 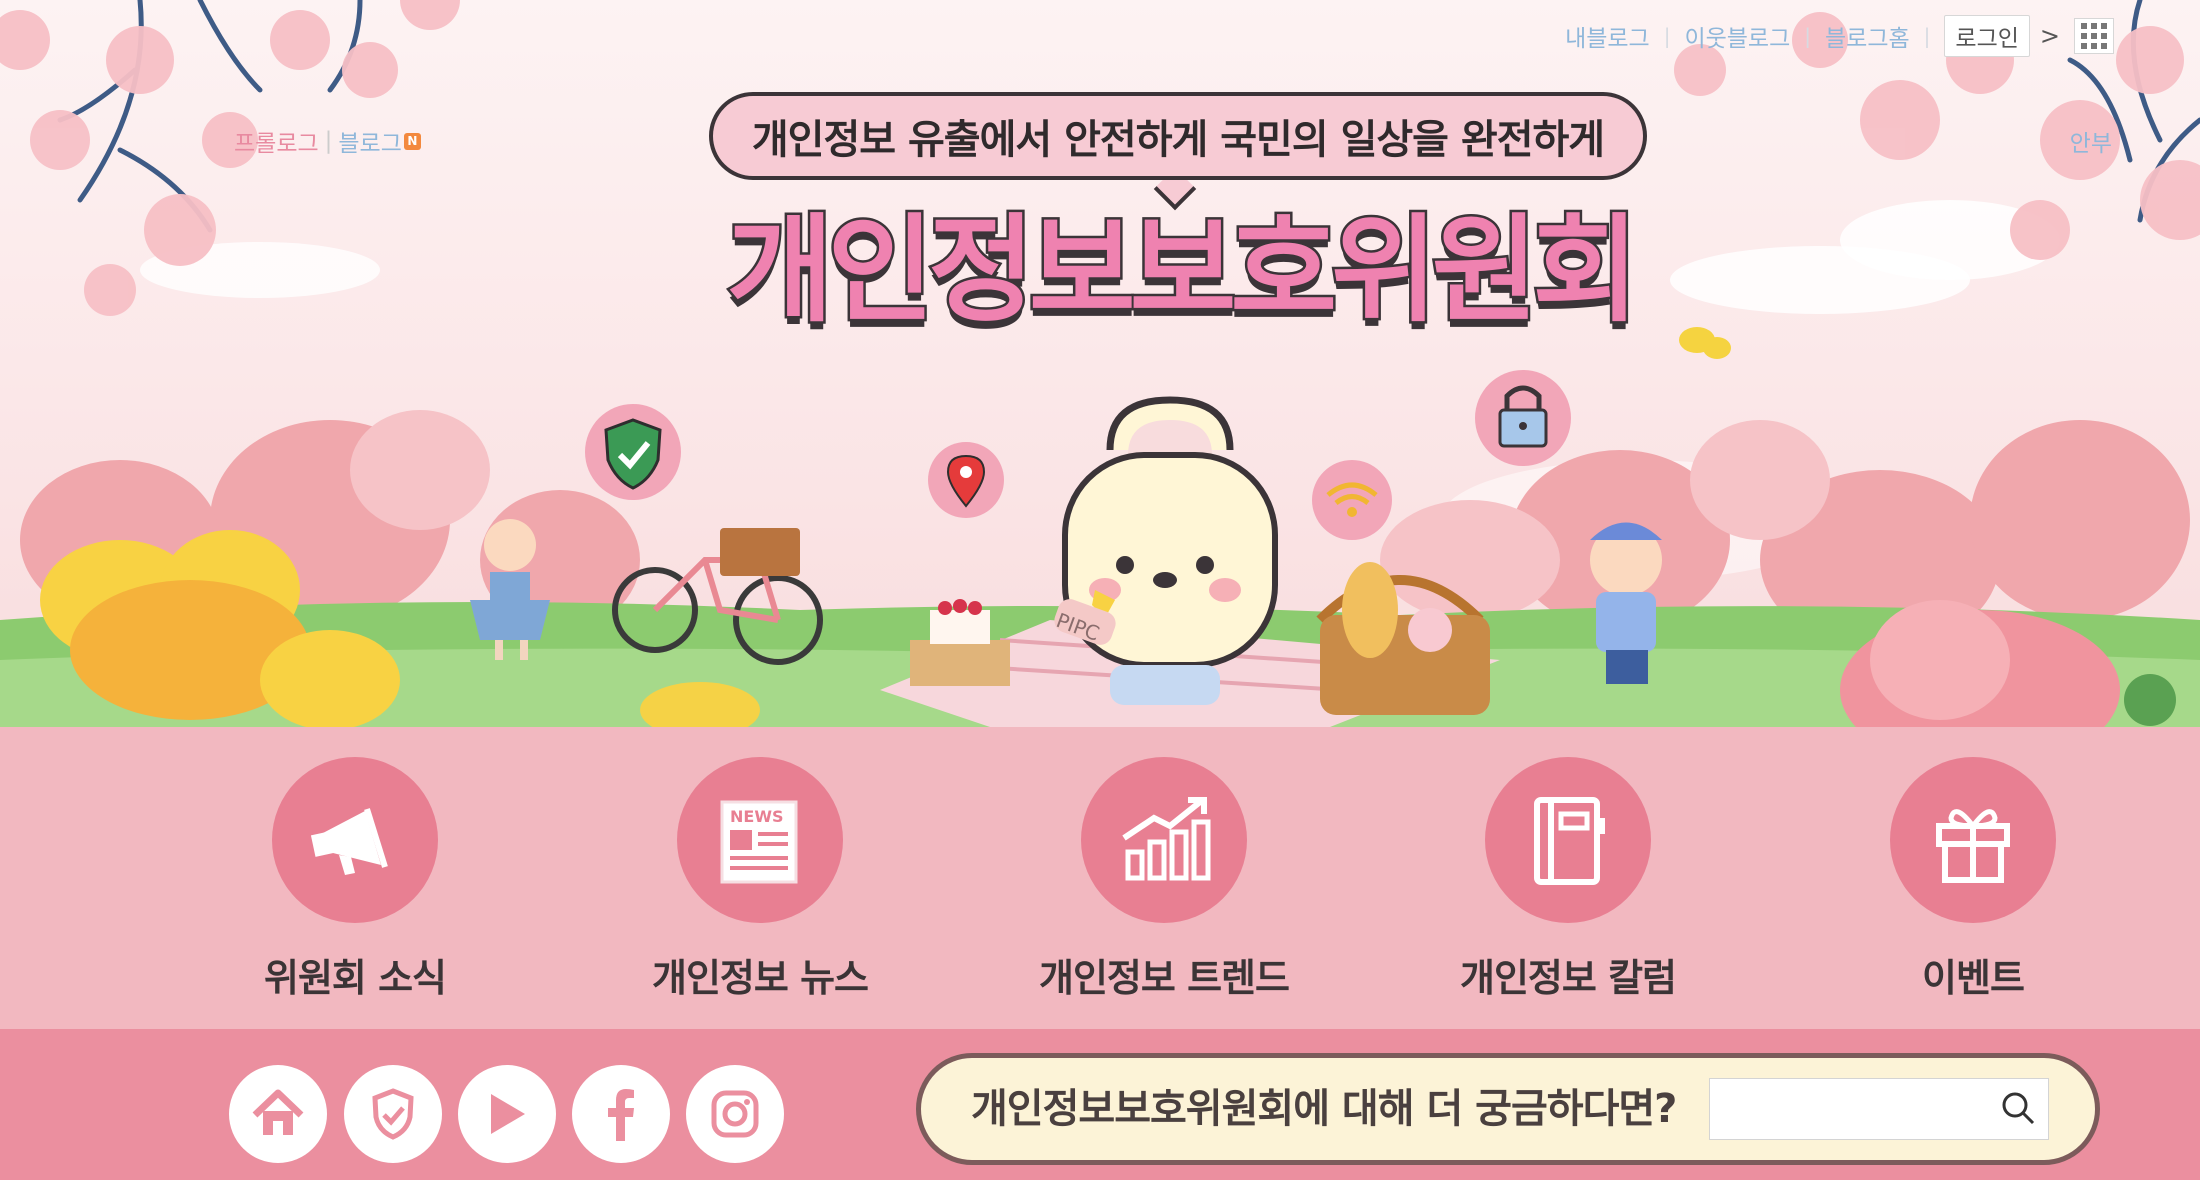 I want to click on new-badge: N, so click(x=412, y=141).